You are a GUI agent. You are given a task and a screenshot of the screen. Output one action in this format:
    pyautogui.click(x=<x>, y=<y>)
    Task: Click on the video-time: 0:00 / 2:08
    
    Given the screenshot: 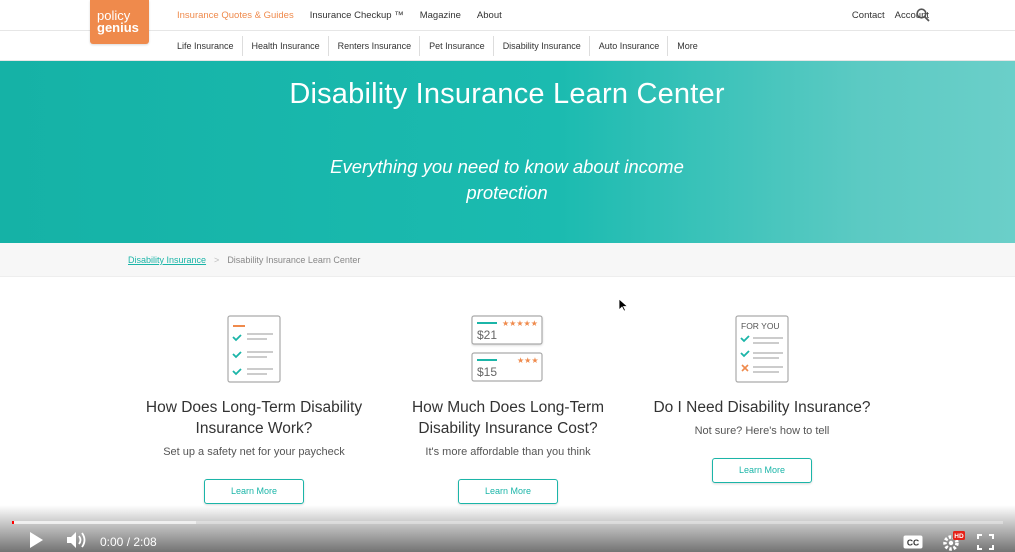 What is the action you would take?
    pyautogui.click(x=128, y=542)
    